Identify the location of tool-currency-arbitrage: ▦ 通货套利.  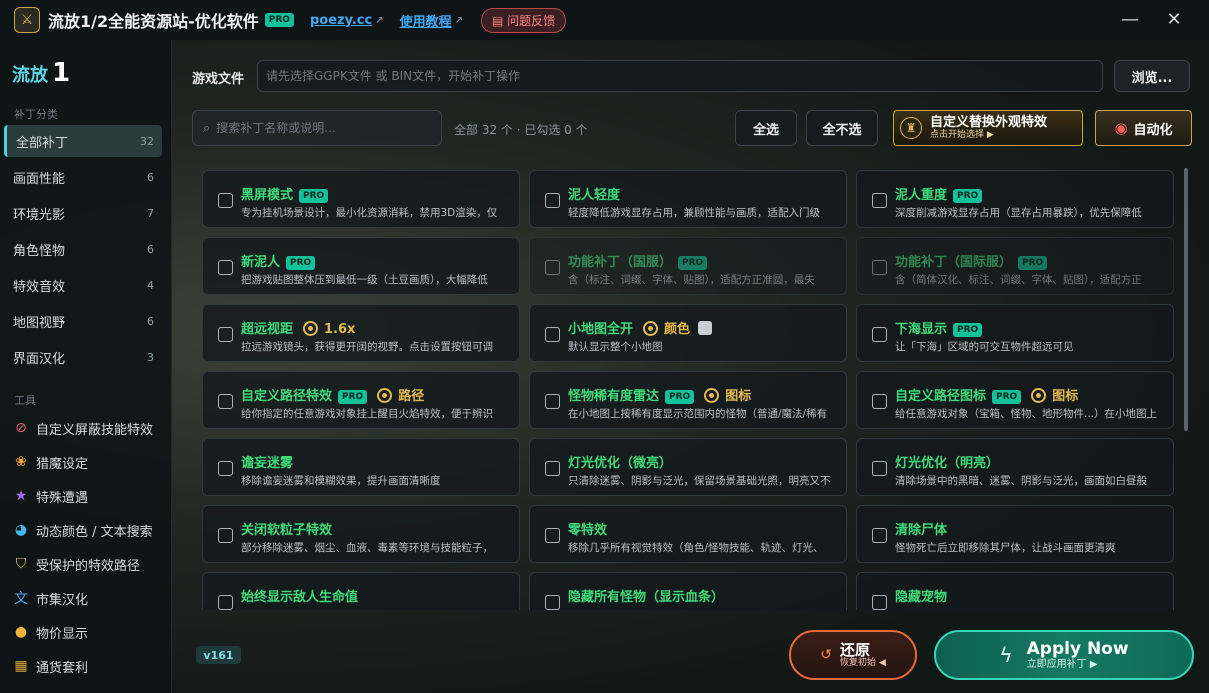
(50, 666).